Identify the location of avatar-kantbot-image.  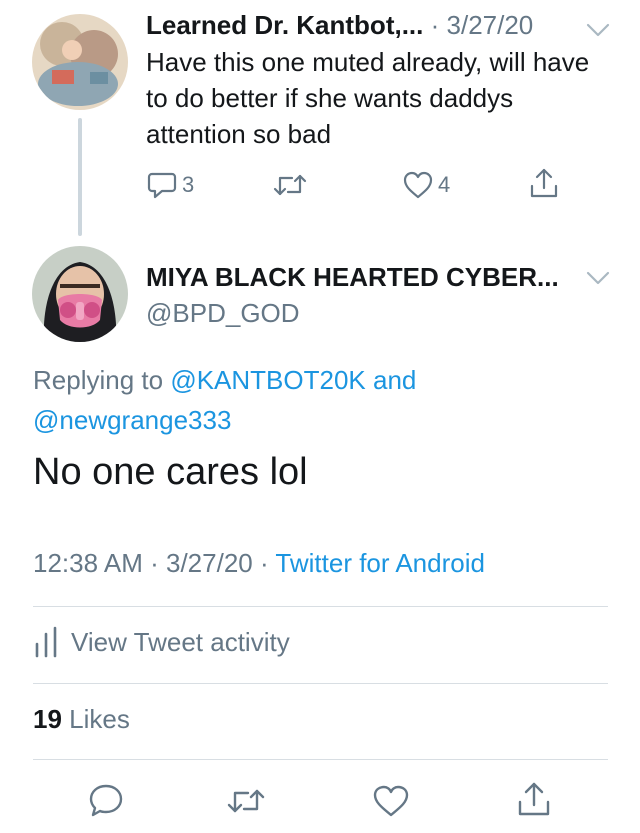
(80, 62).